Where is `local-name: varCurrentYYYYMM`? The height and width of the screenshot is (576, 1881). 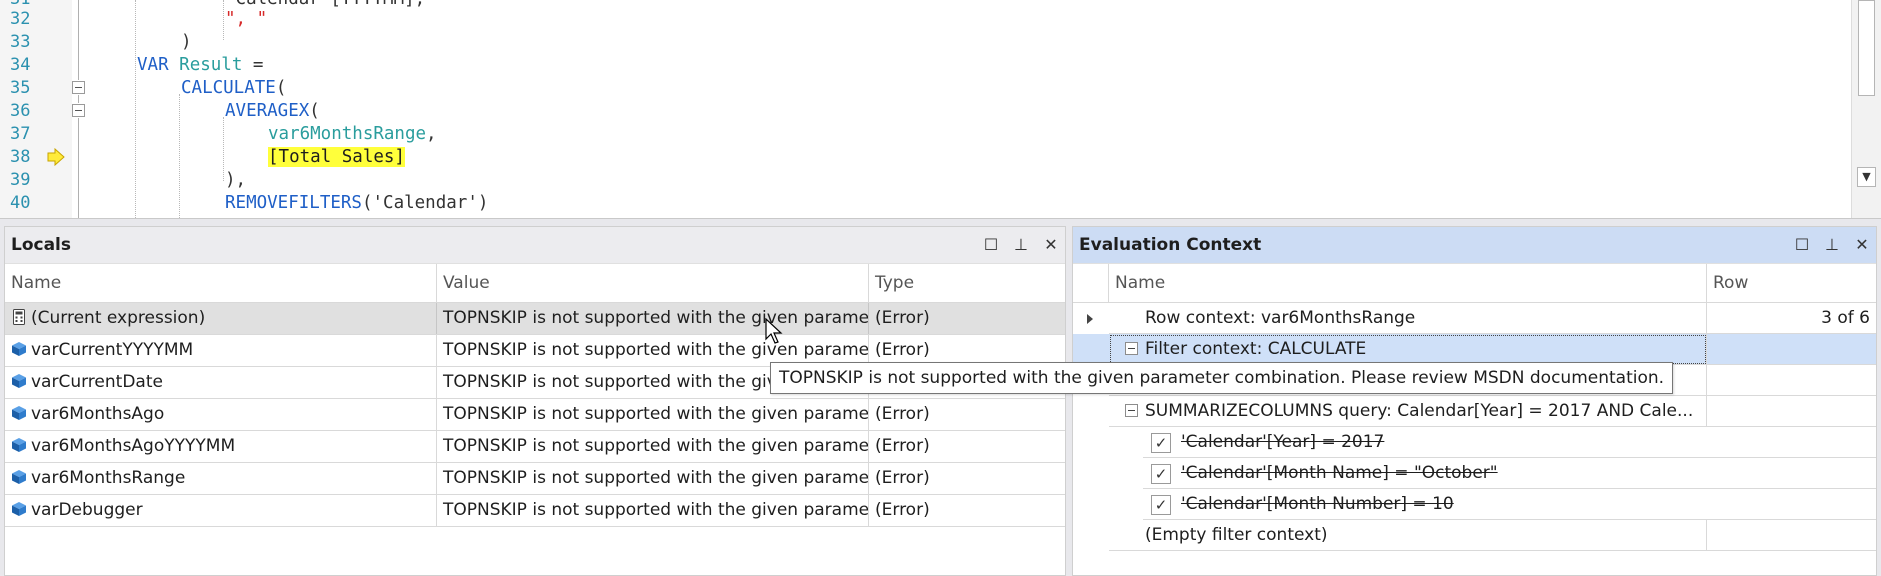 local-name: varCurrentYYYYMM is located at coordinates (112, 350).